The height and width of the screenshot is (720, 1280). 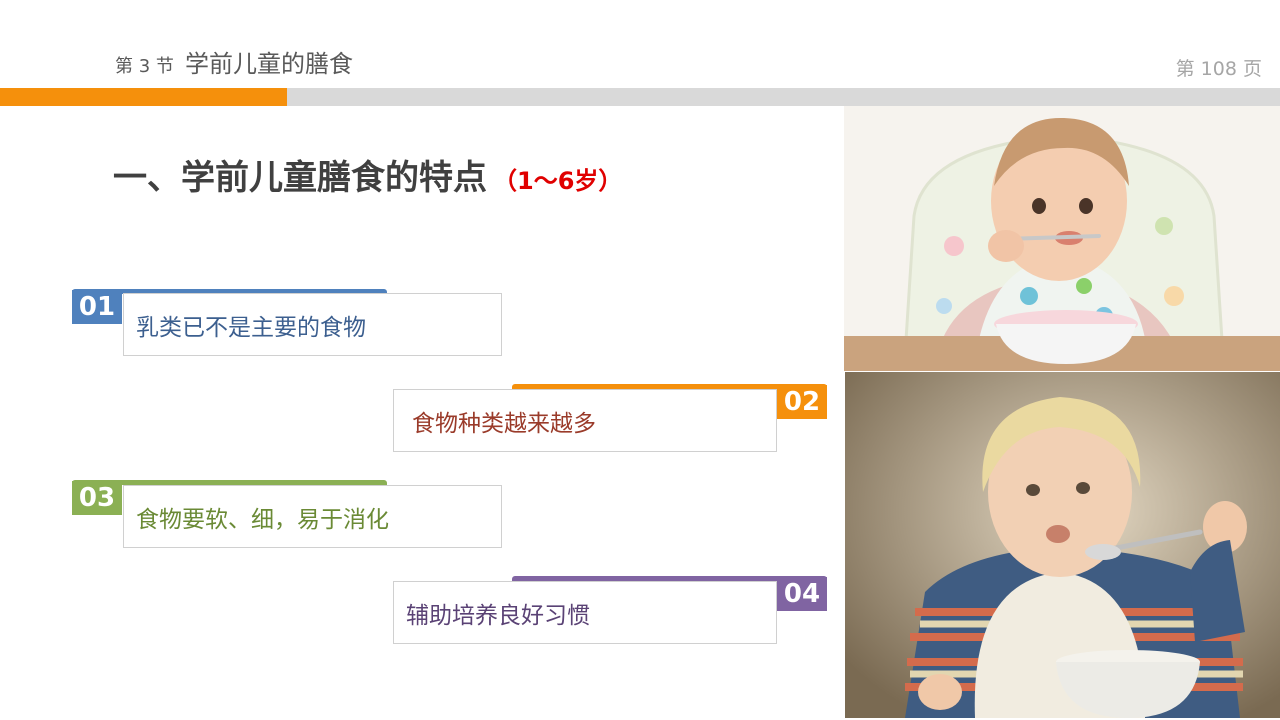 I want to click on page-title-text: 一、学前儿童膳食的特点, so click(x=300, y=178).